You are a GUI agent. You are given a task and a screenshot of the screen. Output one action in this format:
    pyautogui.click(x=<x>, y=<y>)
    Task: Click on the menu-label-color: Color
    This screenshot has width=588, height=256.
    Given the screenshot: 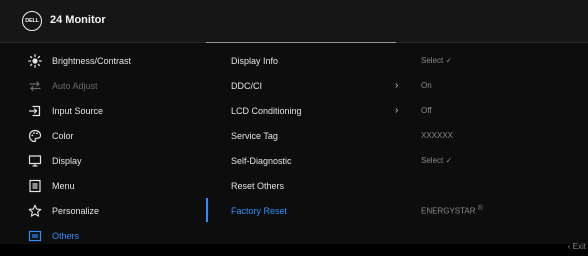 What is the action you would take?
    pyautogui.click(x=63, y=135)
    